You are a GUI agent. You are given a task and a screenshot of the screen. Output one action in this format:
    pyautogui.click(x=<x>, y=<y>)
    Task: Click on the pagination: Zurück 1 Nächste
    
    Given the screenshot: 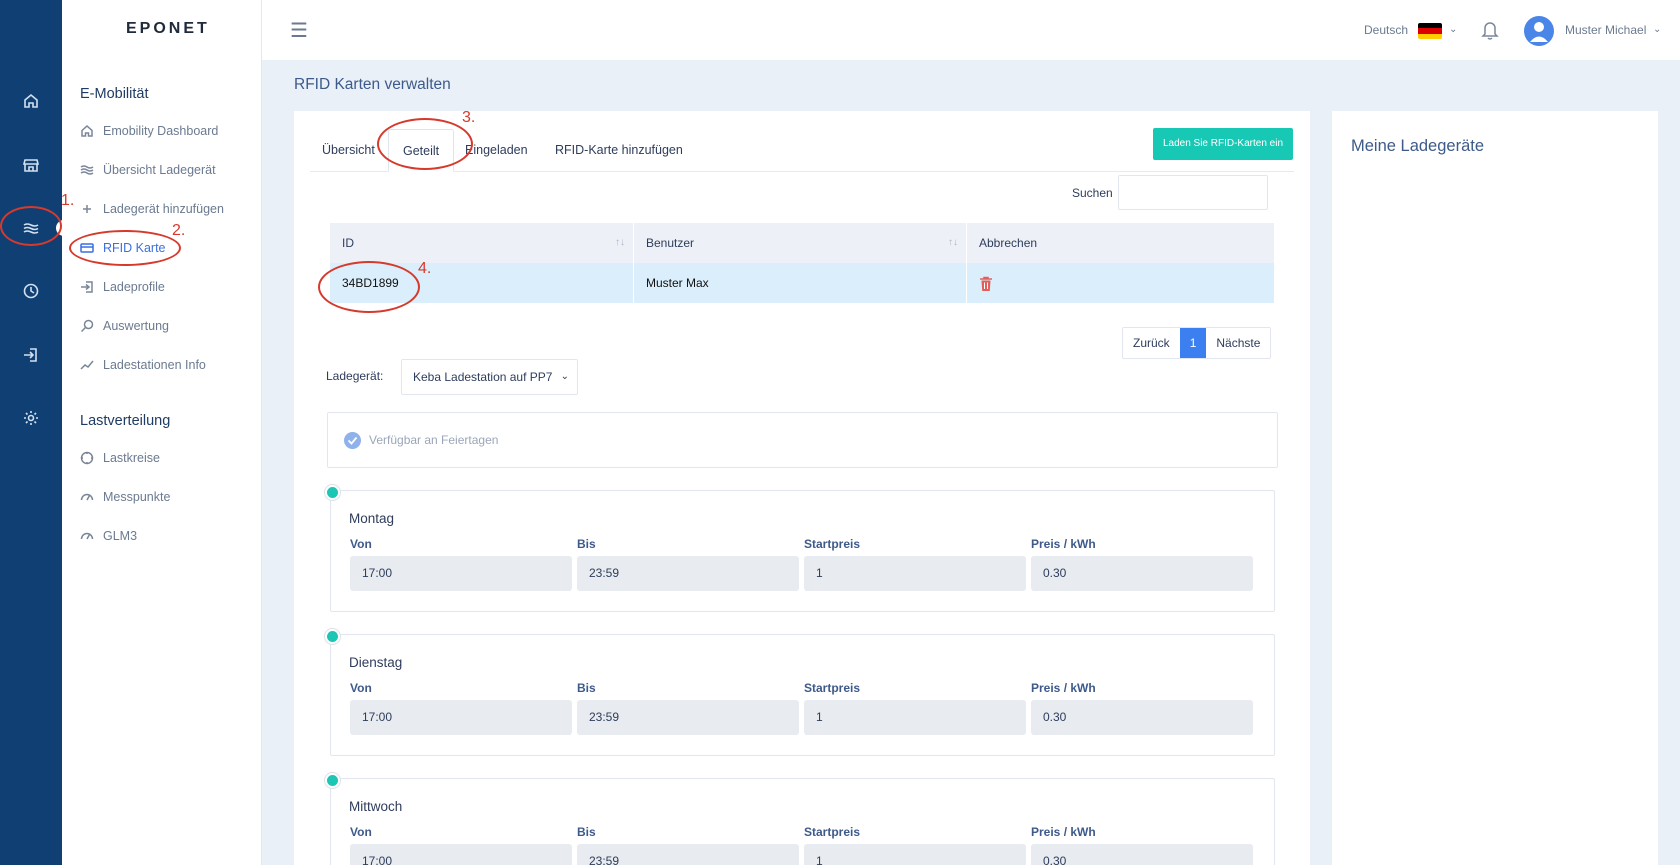 What is the action you would take?
    pyautogui.click(x=1197, y=343)
    